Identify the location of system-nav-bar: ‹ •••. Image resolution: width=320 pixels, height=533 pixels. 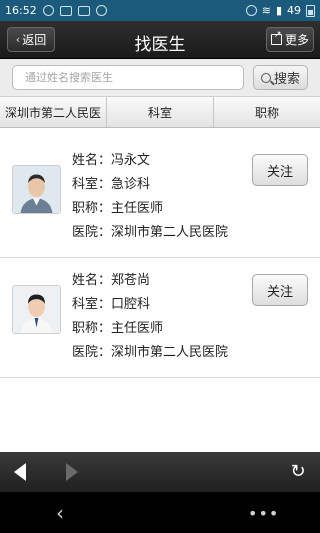
(160, 512).